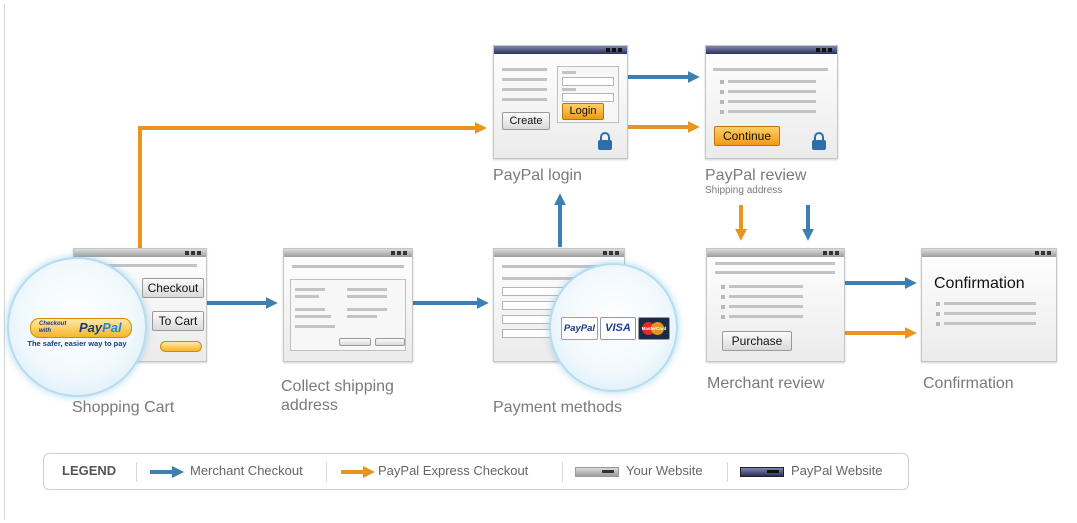 This screenshot has height=523, width=1077. I want to click on merchant-review-window: Purchase, so click(775, 305).